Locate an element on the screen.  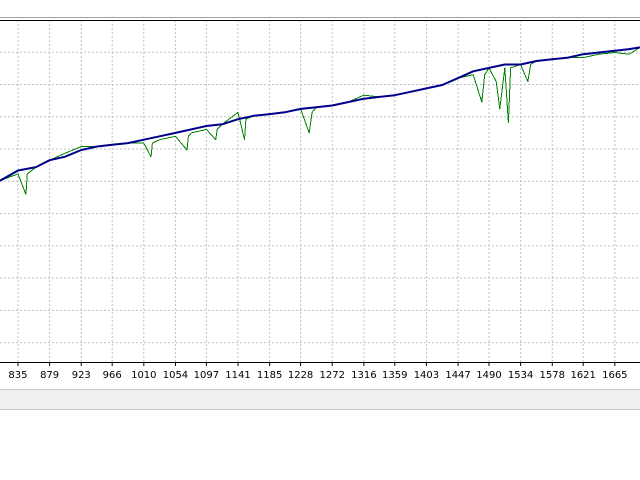
x-tick-label: 1141 is located at coordinates (237, 375).